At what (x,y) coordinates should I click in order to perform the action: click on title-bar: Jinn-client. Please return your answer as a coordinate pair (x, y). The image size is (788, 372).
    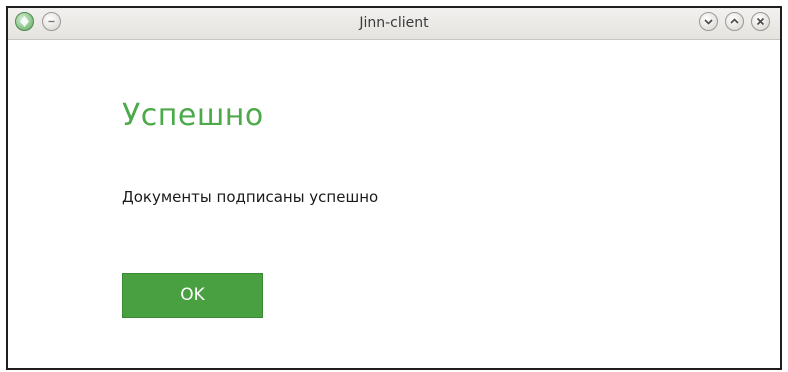
    Looking at the image, I should click on (394, 24).